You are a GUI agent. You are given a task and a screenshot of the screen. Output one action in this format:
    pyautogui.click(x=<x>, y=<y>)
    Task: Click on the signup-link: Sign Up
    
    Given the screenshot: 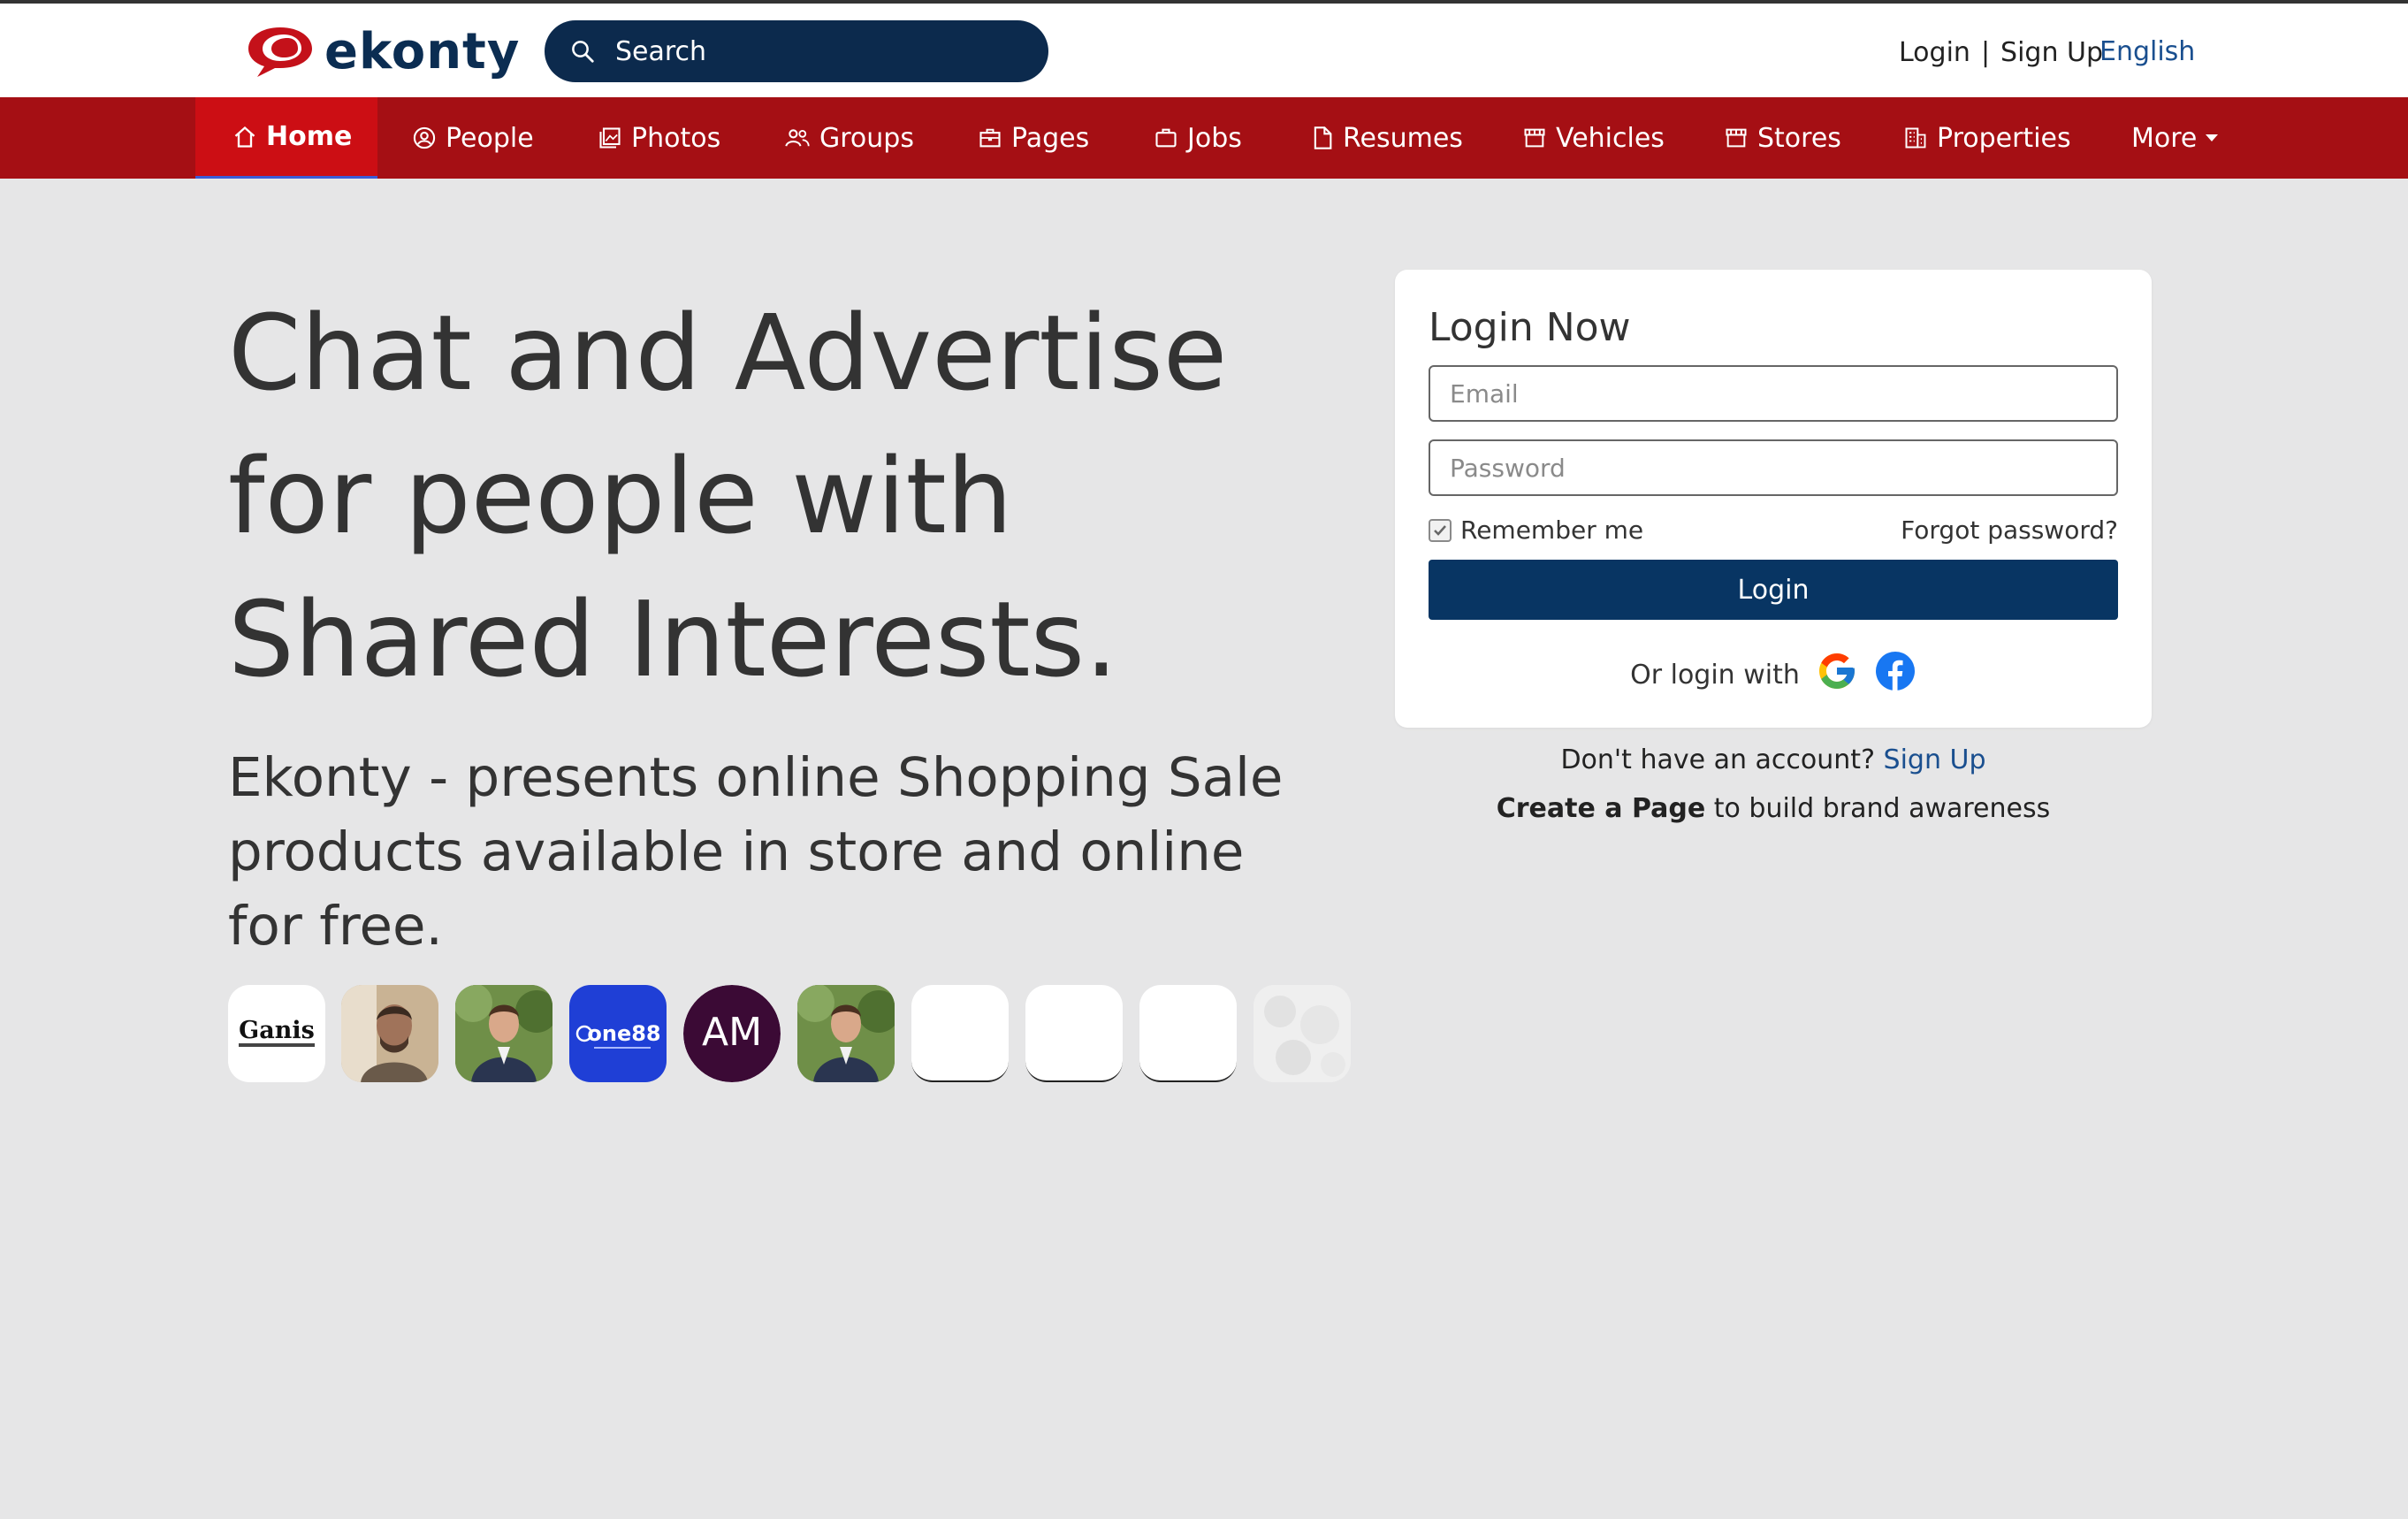 What is the action you would take?
    pyautogui.click(x=2051, y=52)
    